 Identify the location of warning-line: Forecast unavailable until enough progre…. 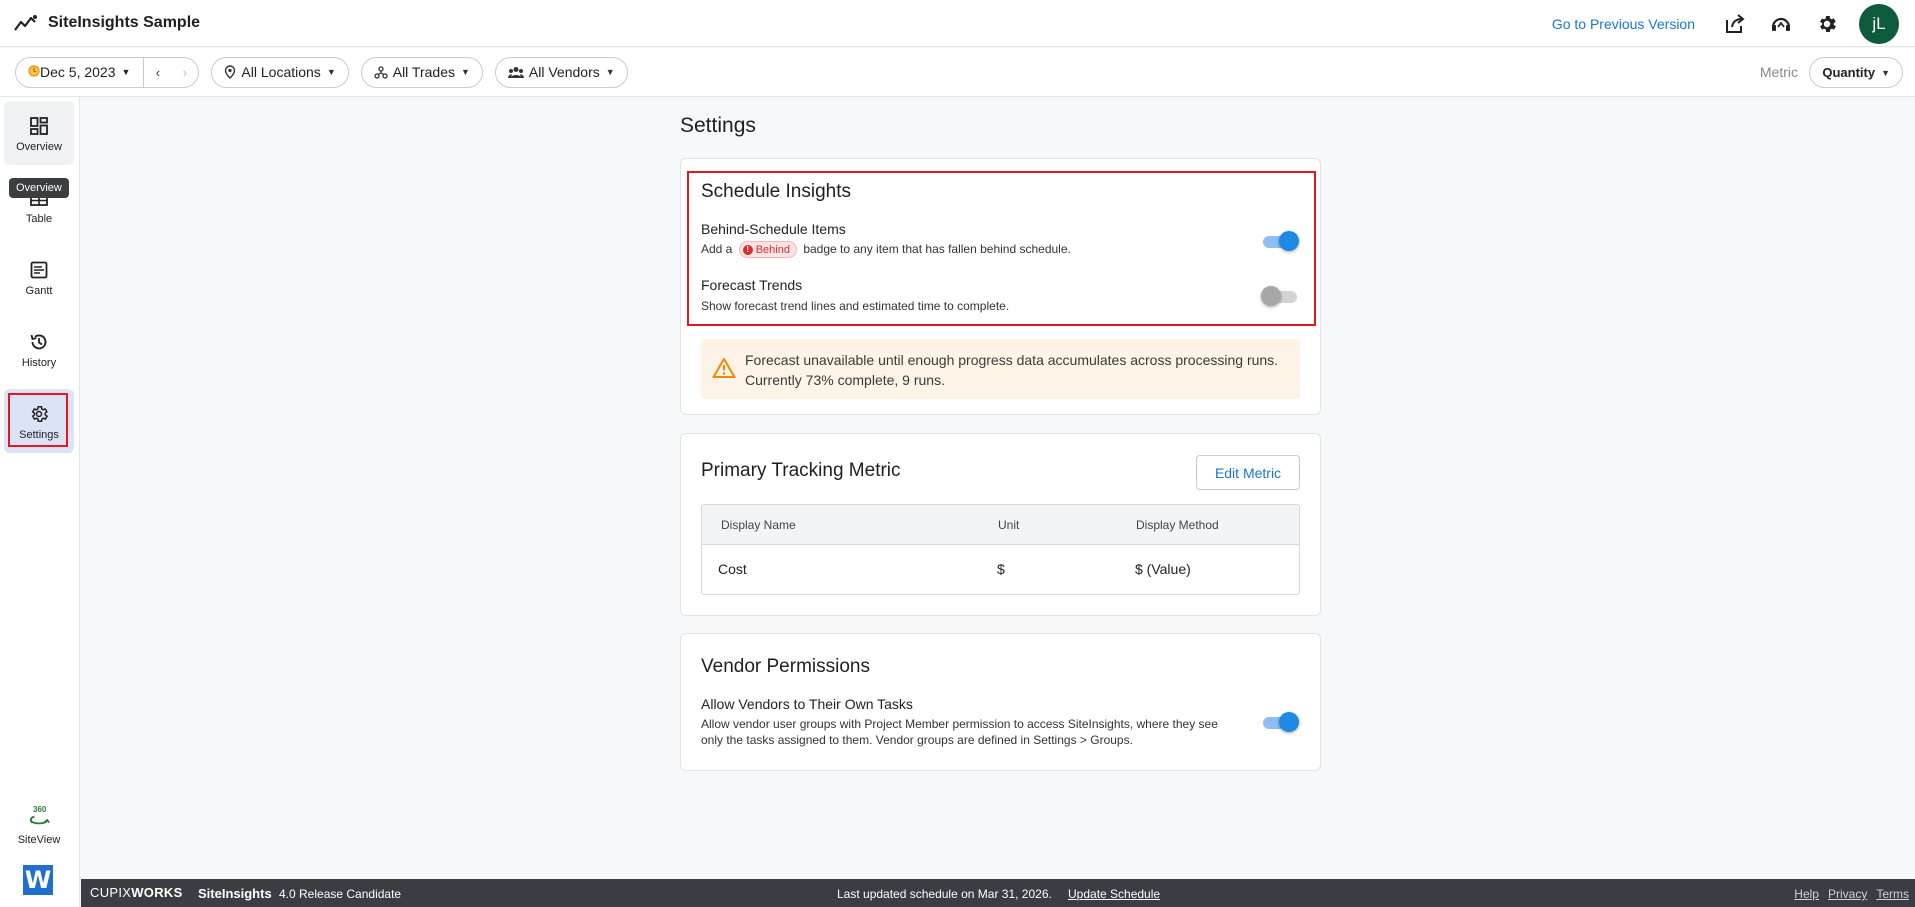
(1012, 360).